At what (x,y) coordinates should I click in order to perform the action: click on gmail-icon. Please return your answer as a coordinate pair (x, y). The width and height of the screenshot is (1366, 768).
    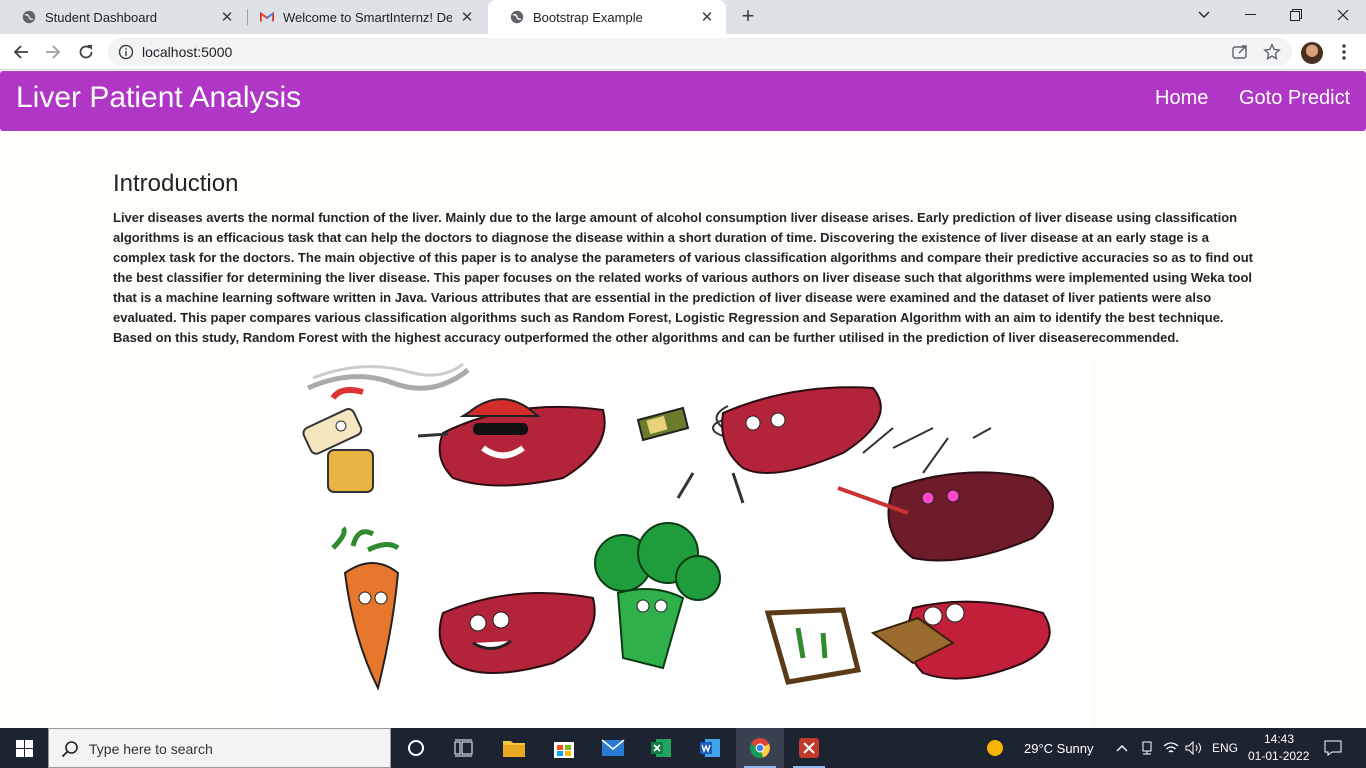
    Looking at the image, I should click on (267, 17).